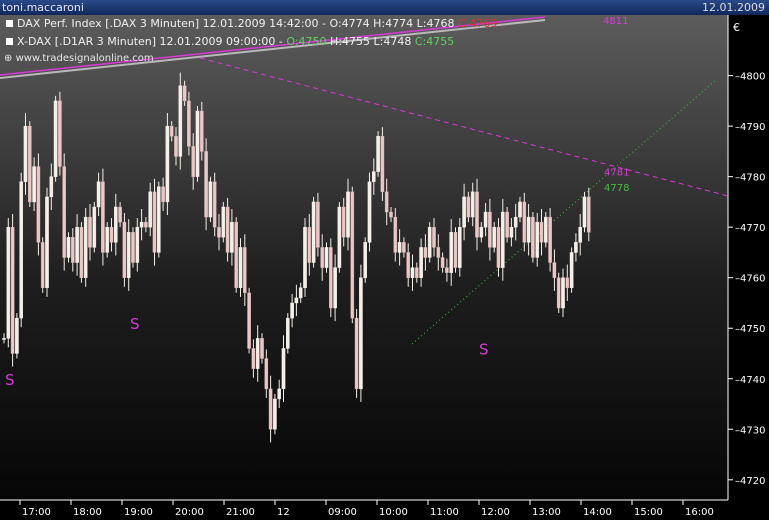 Image resolution: width=769 pixels, height=520 pixels. Describe the element at coordinates (433, 41) in the screenshot. I see `legend-xdax-close: C:4755` at that location.